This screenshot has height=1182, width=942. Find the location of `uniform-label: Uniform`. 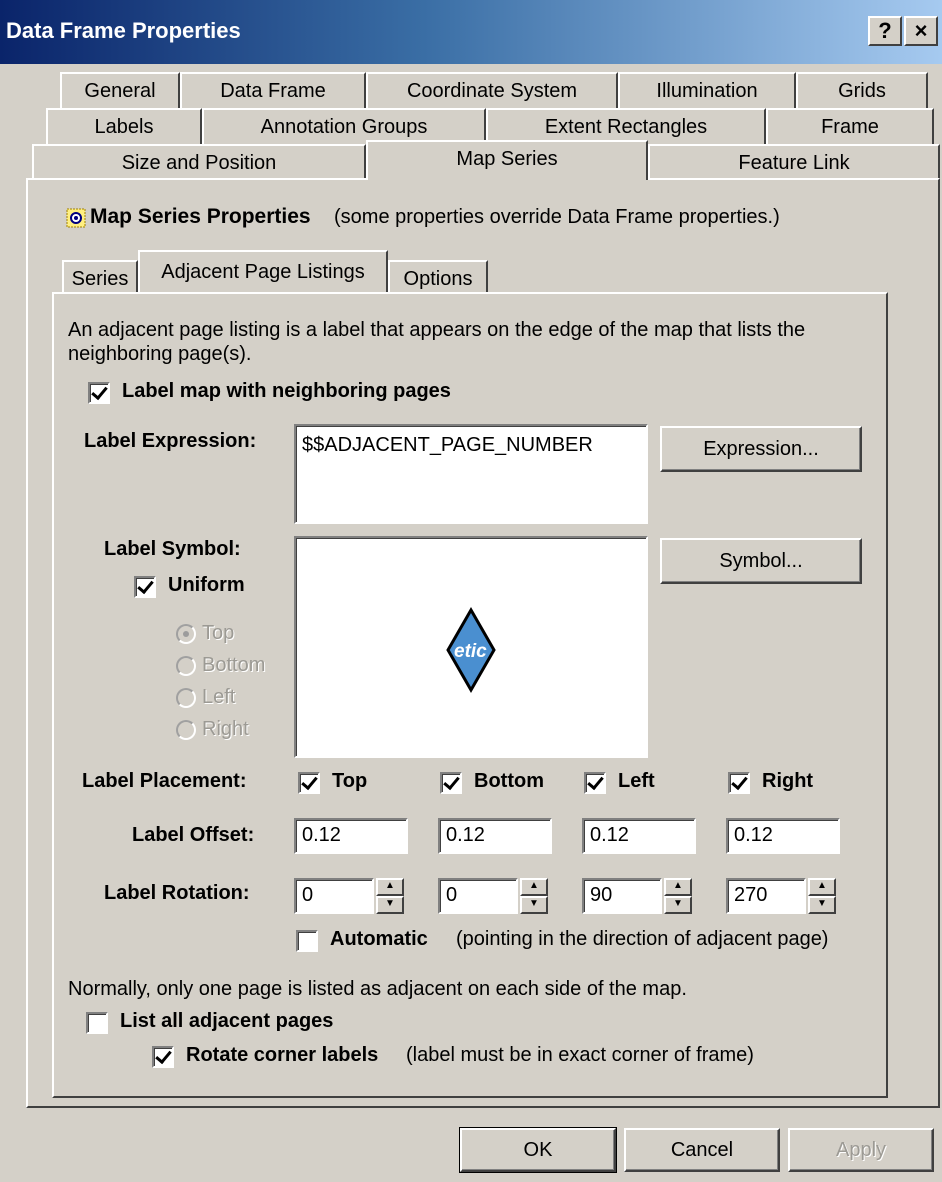

uniform-label: Uniform is located at coordinates (206, 585).